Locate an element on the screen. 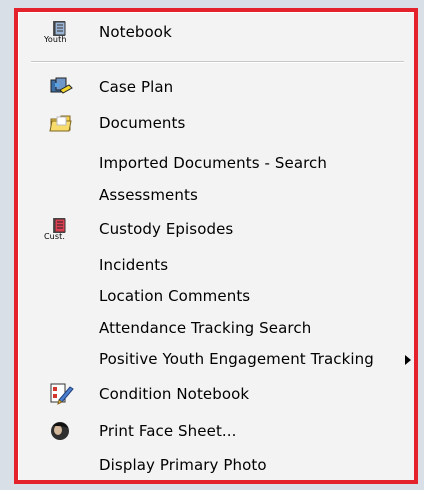 Image resolution: width=424 pixels, height=490 pixels. menu-item-condition-notebook: Condition Notebook is located at coordinates (217, 394).